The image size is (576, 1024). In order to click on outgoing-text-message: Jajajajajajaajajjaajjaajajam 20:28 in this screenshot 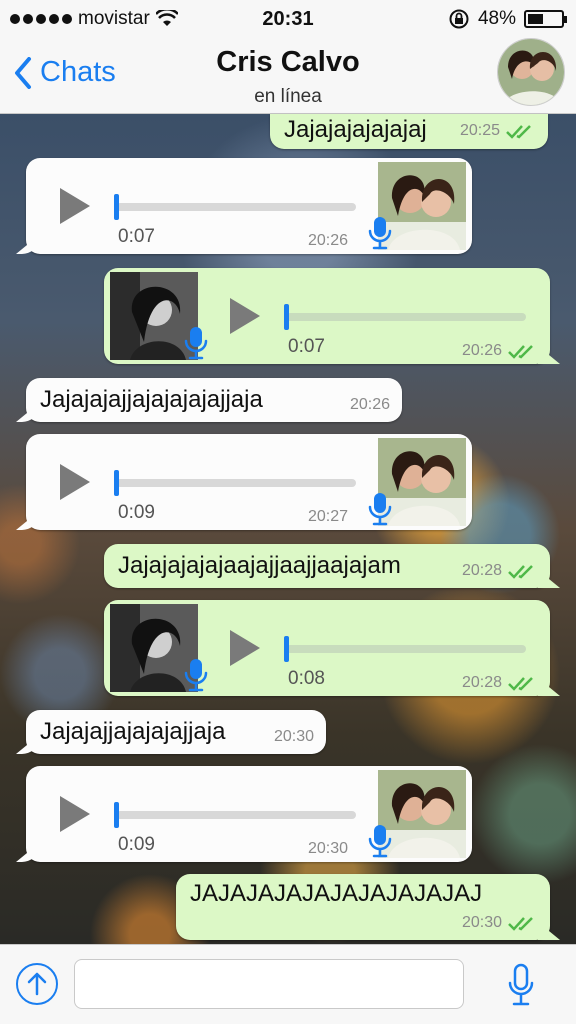, I will do `click(327, 566)`.